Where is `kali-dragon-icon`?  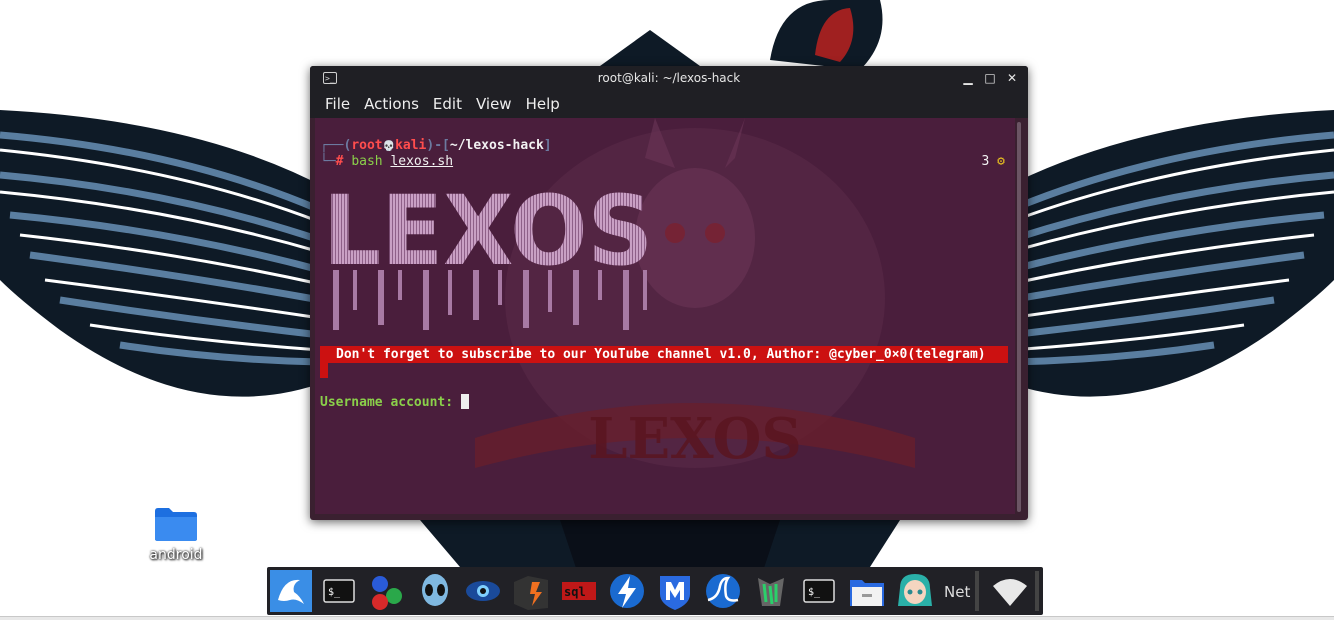 kali-dragon-icon is located at coordinates (291, 591).